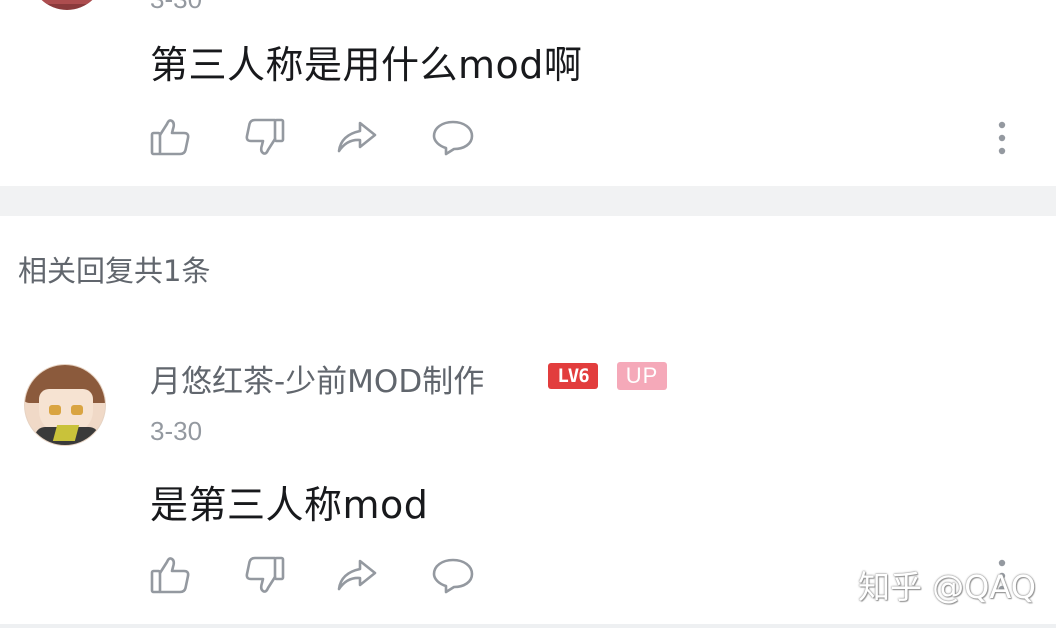  Describe the element at coordinates (947, 587) in the screenshot. I see `watermark: 知乎 @QAQ` at that location.